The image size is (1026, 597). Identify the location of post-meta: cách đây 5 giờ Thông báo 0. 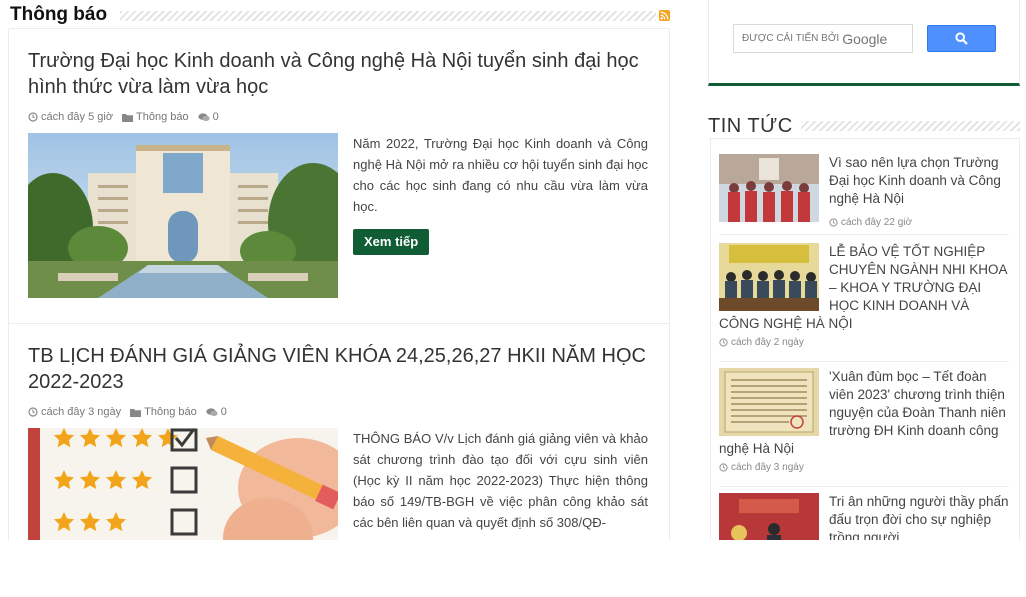
(126, 117).